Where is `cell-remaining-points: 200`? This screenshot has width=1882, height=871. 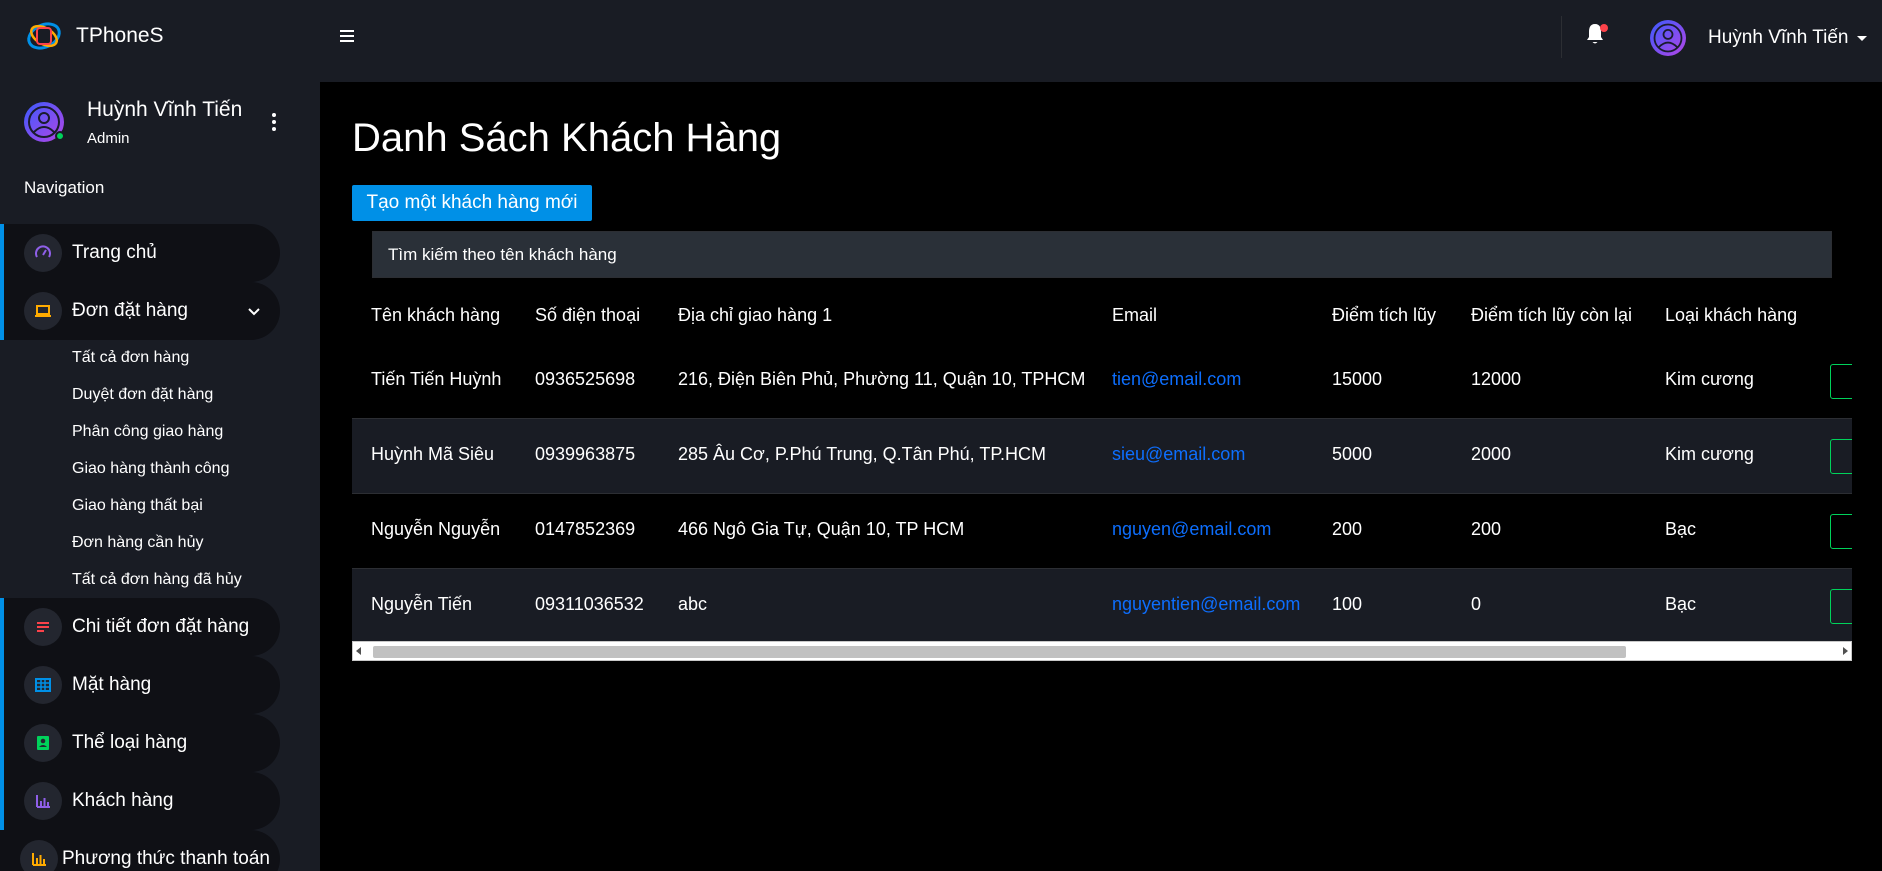 cell-remaining-points: 200 is located at coordinates (1486, 529).